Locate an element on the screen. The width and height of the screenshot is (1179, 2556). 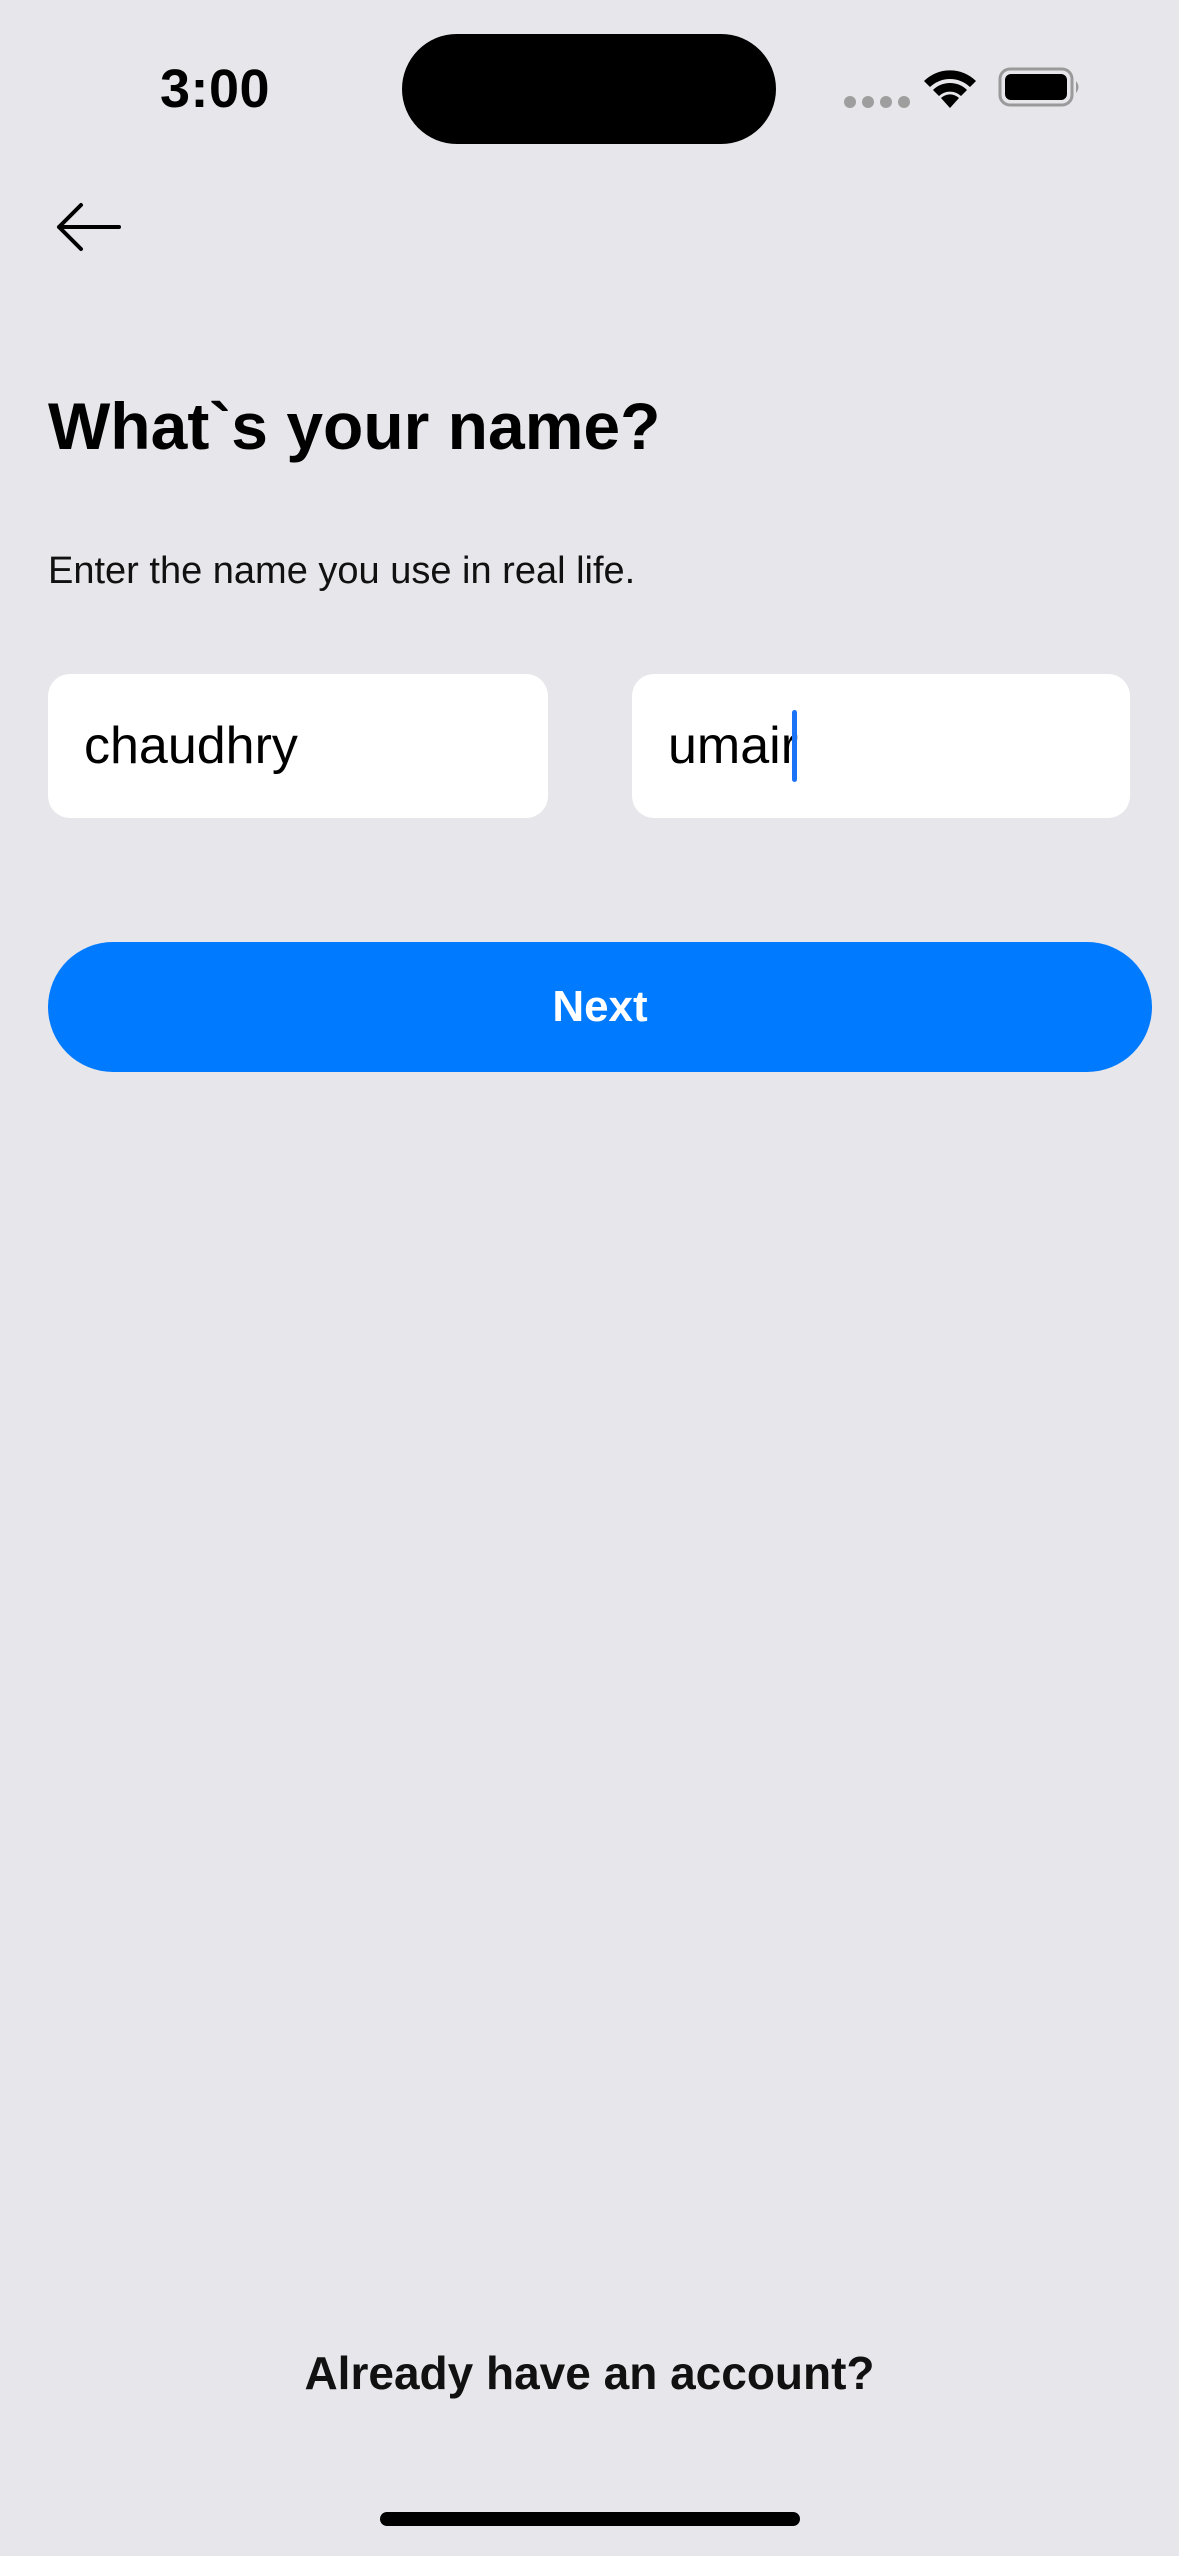
page-title: What`s your name? is located at coordinates (354, 426).